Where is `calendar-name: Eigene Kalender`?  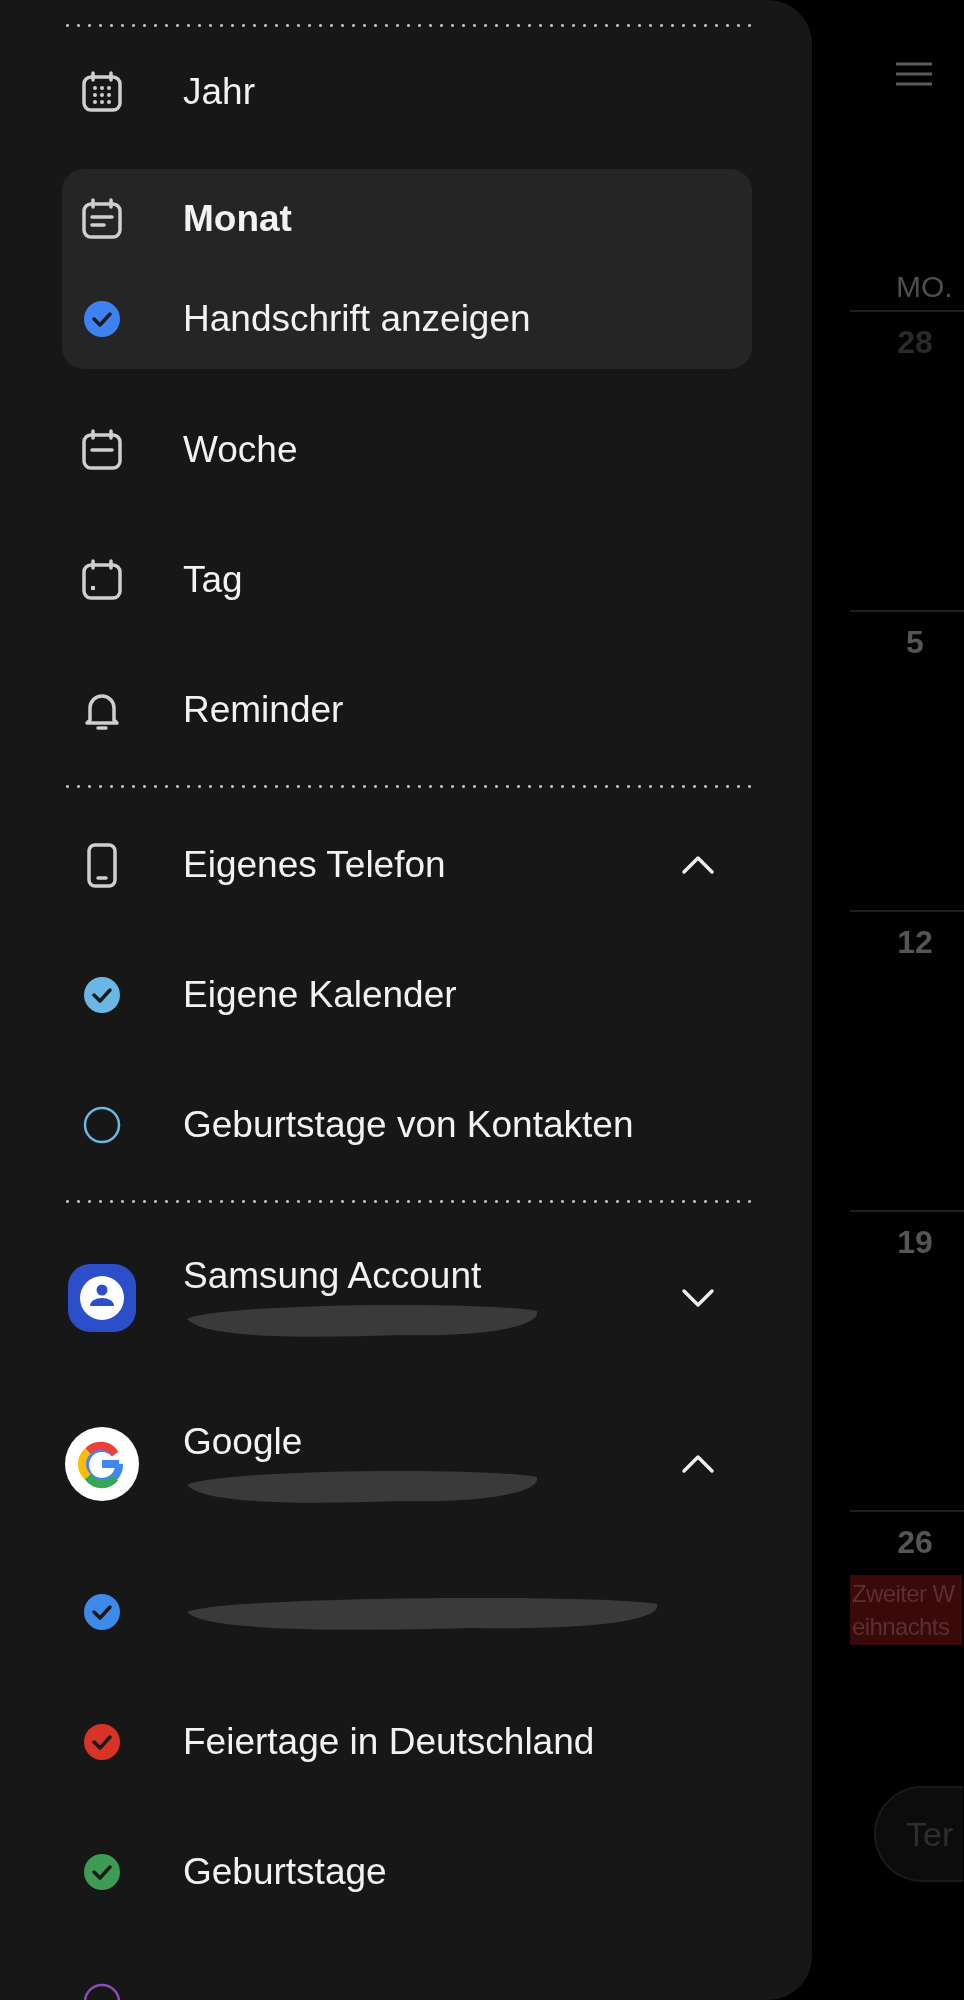
calendar-name: Eigene Kalender is located at coordinates (320, 995).